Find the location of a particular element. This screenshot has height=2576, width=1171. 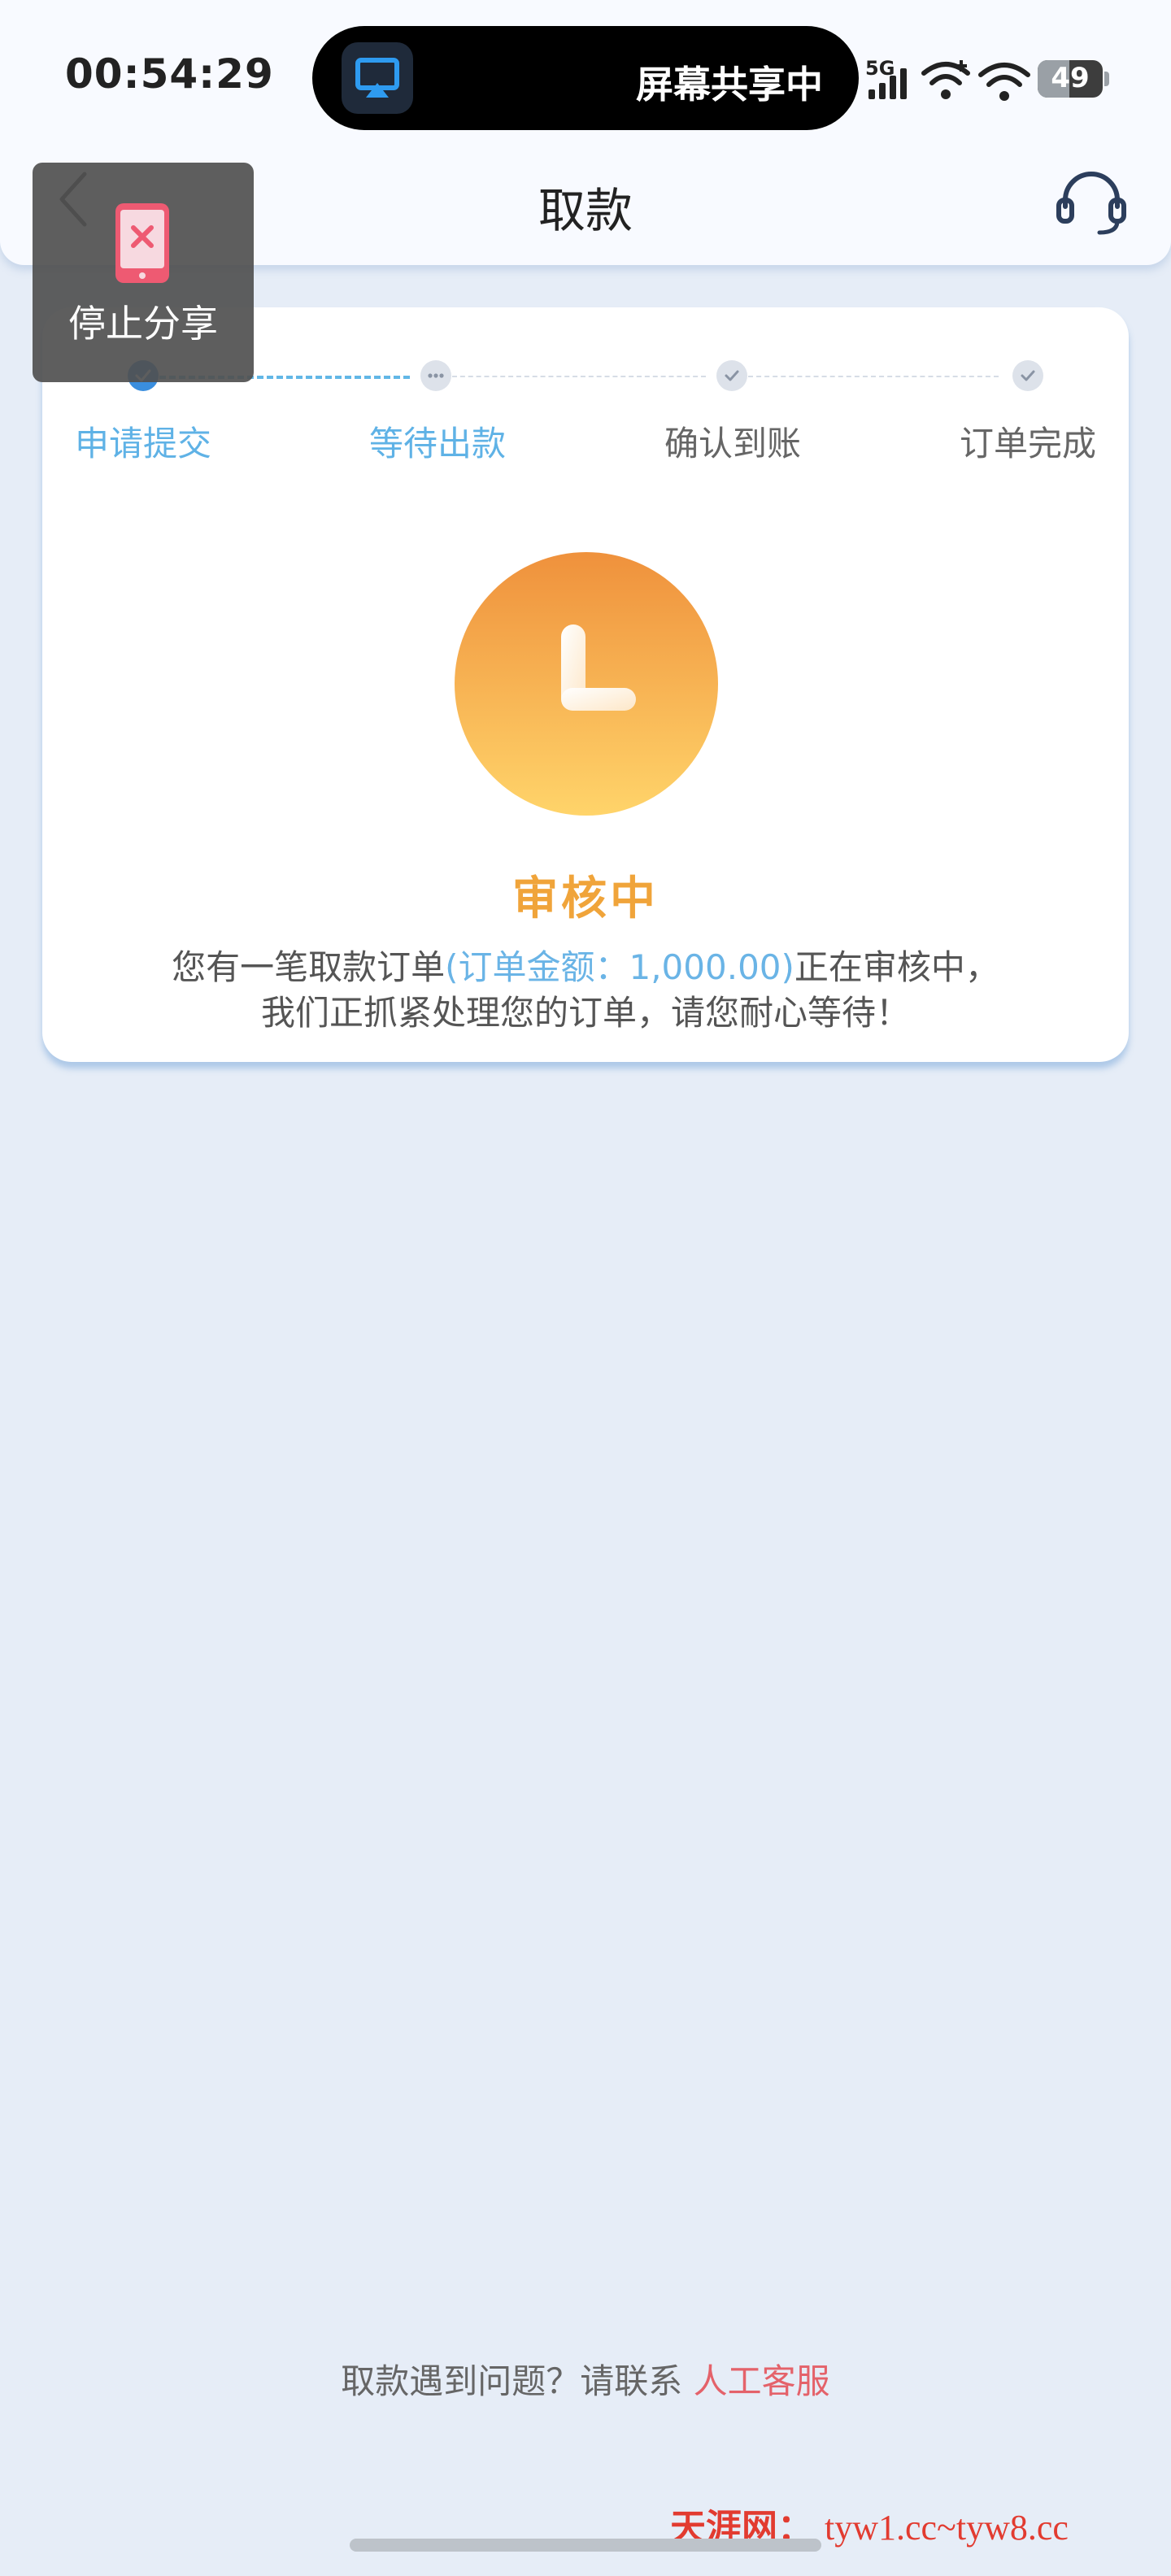

screen-sharing-label: 屏幕共享中 is located at coordinates (730, 85).